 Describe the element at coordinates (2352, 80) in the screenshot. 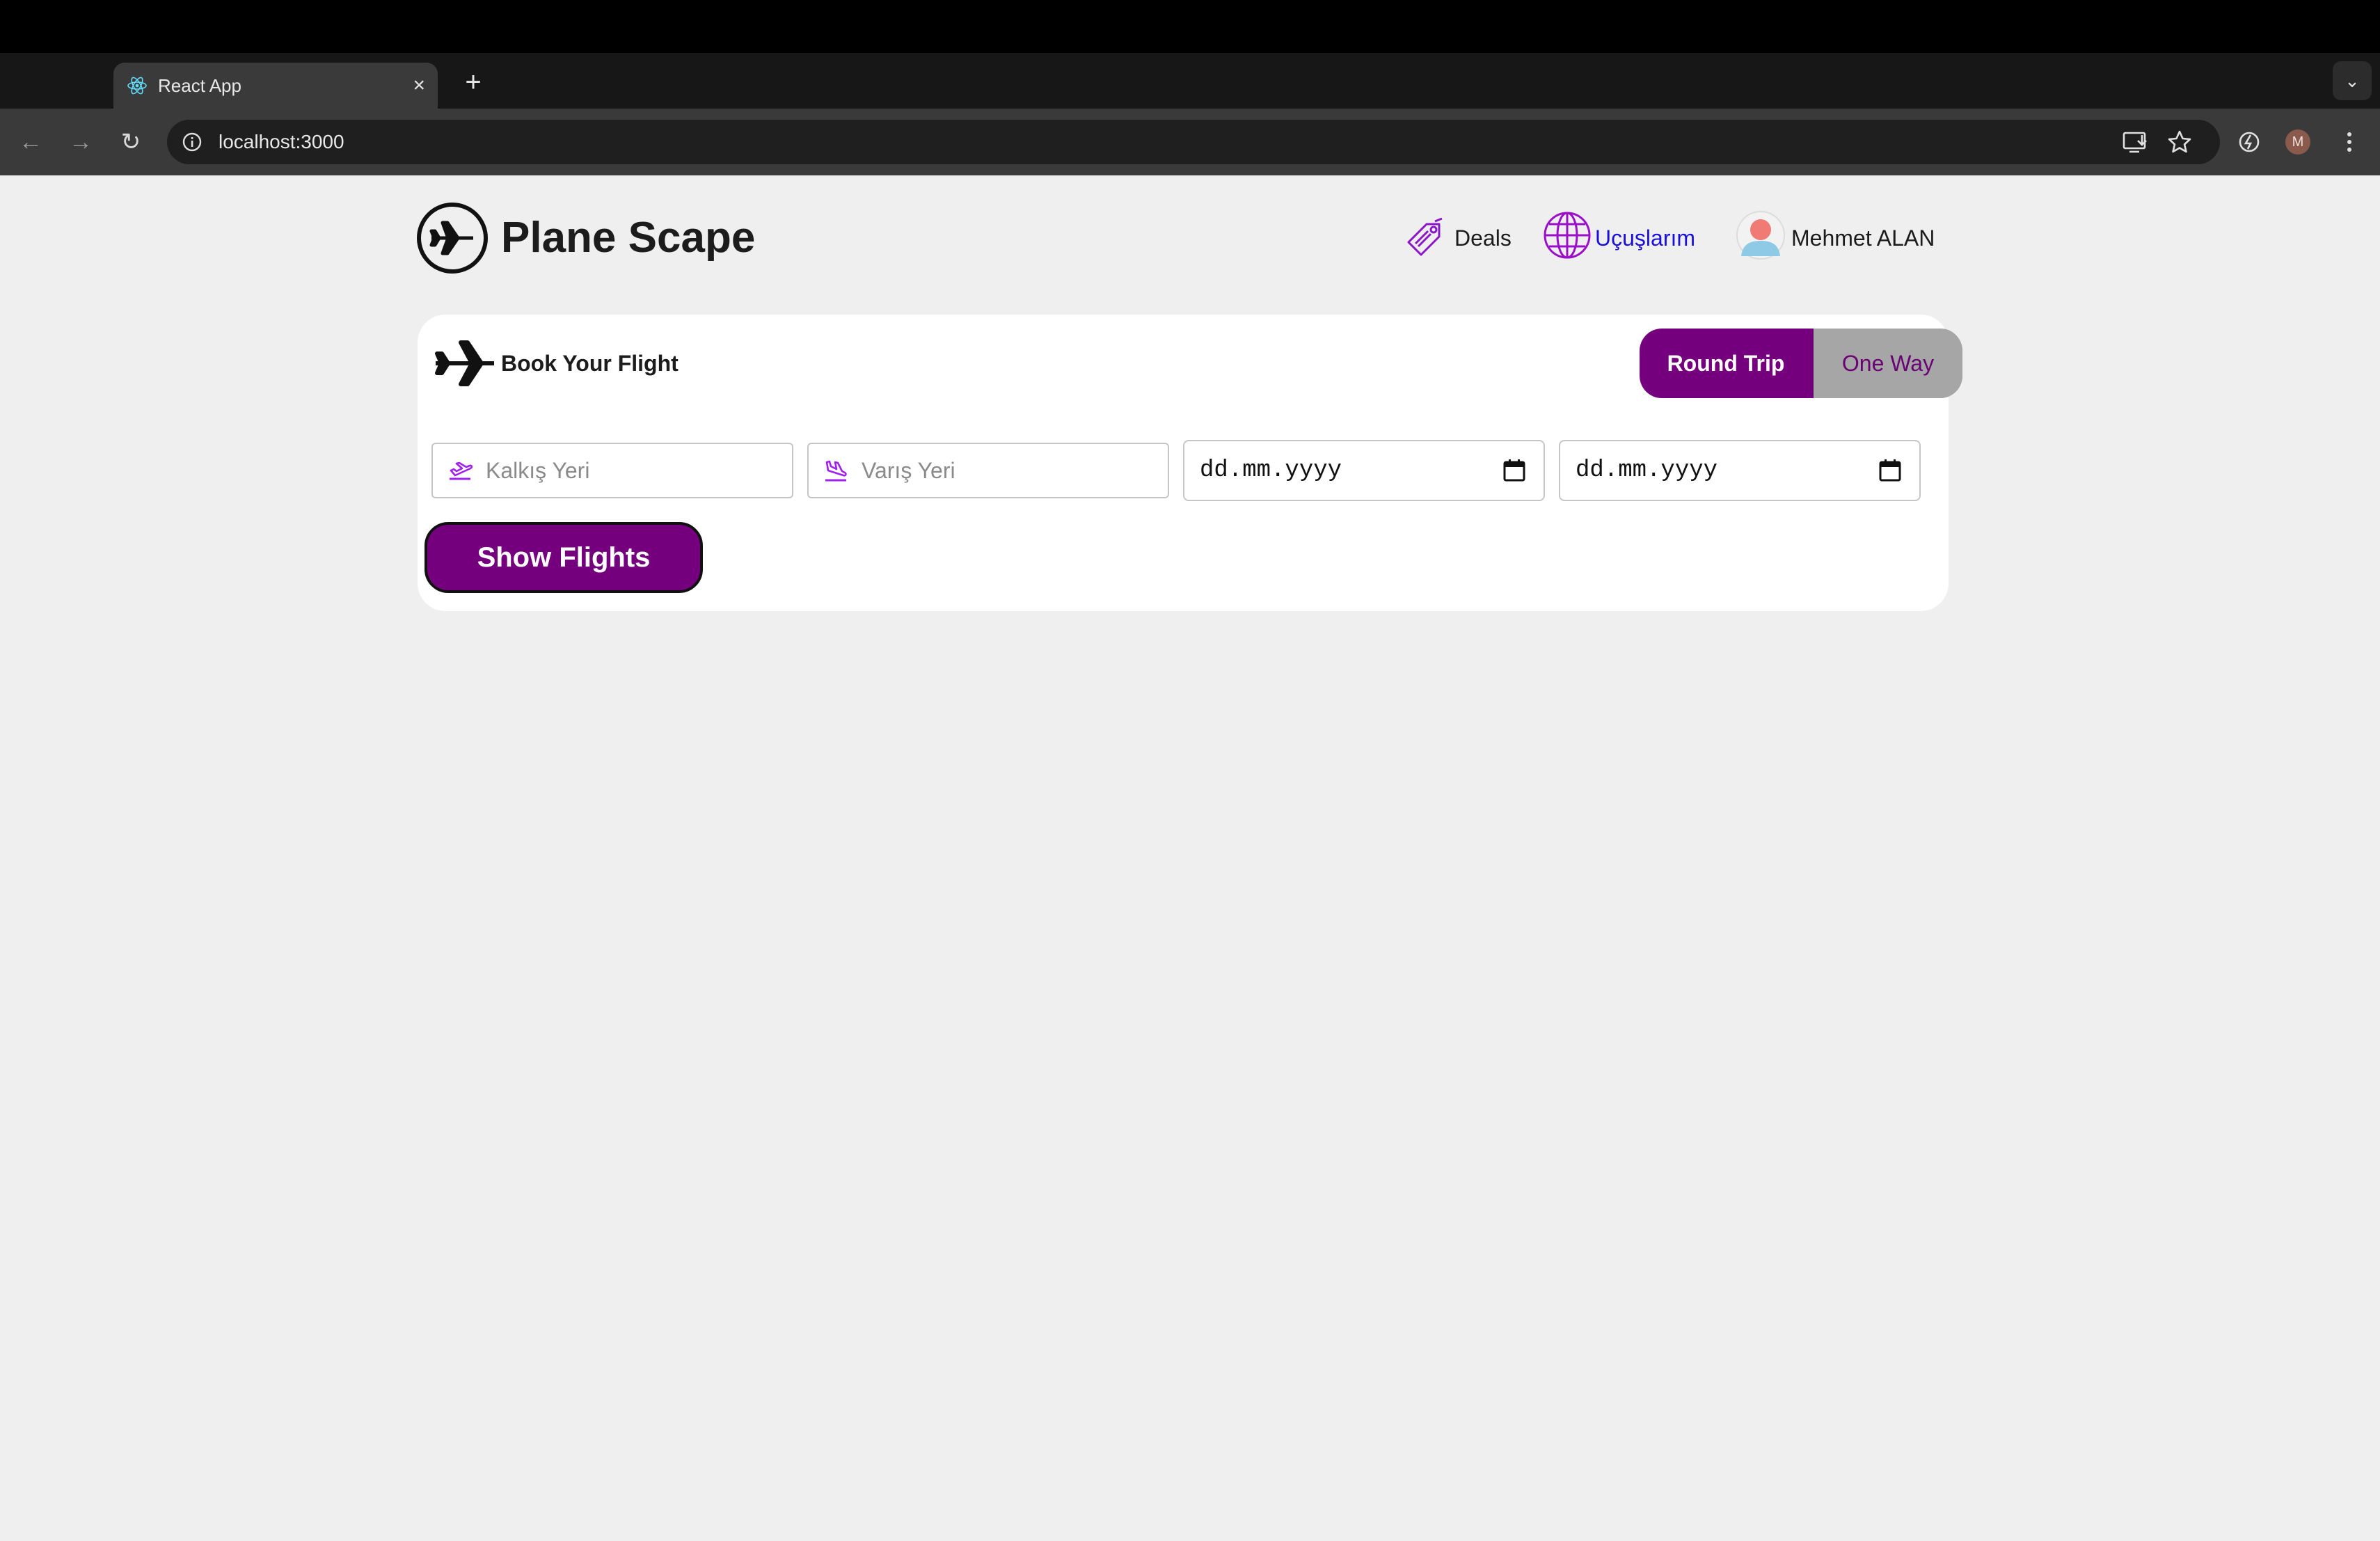

I see `tab-search-button: ⌄` at that location.